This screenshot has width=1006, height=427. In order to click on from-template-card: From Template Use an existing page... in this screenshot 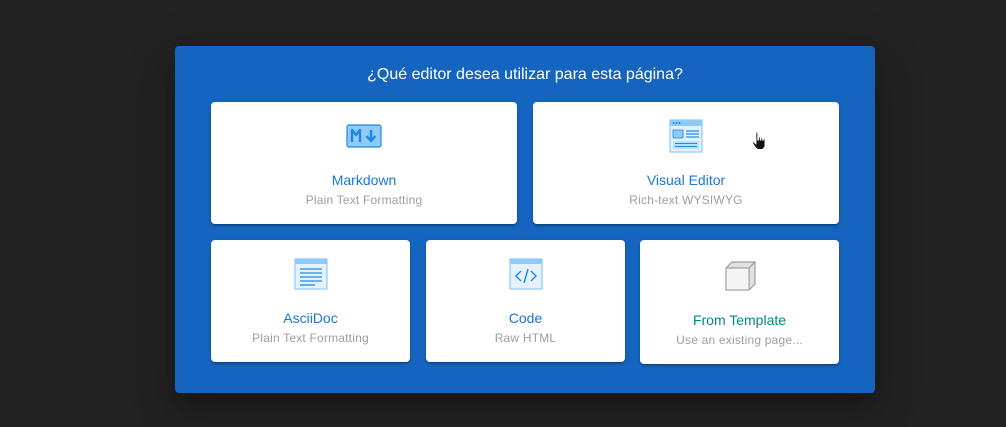, I will do `click(739, 302)`.